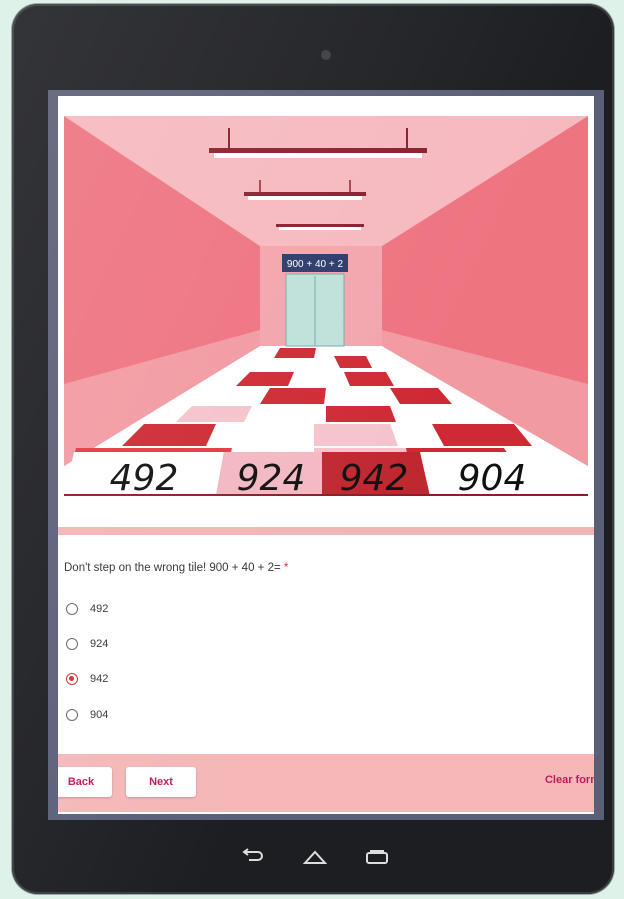 The height and width of the screenshot is (899, 624). Describe the element at coordinates (254, 857) in the screenshot. I see `back-icon` at that location.